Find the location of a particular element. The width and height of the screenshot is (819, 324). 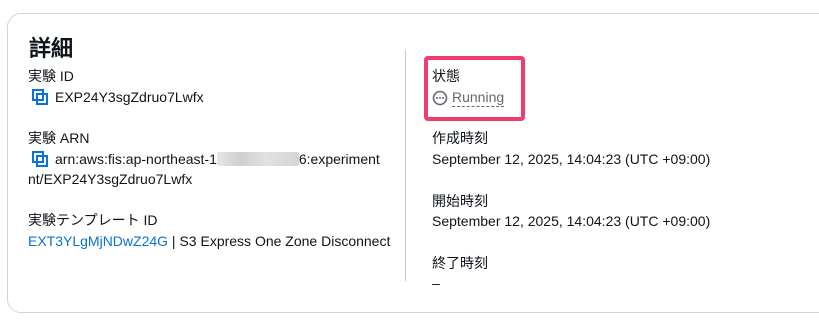

column-divider is located at coordinates (405, 165).